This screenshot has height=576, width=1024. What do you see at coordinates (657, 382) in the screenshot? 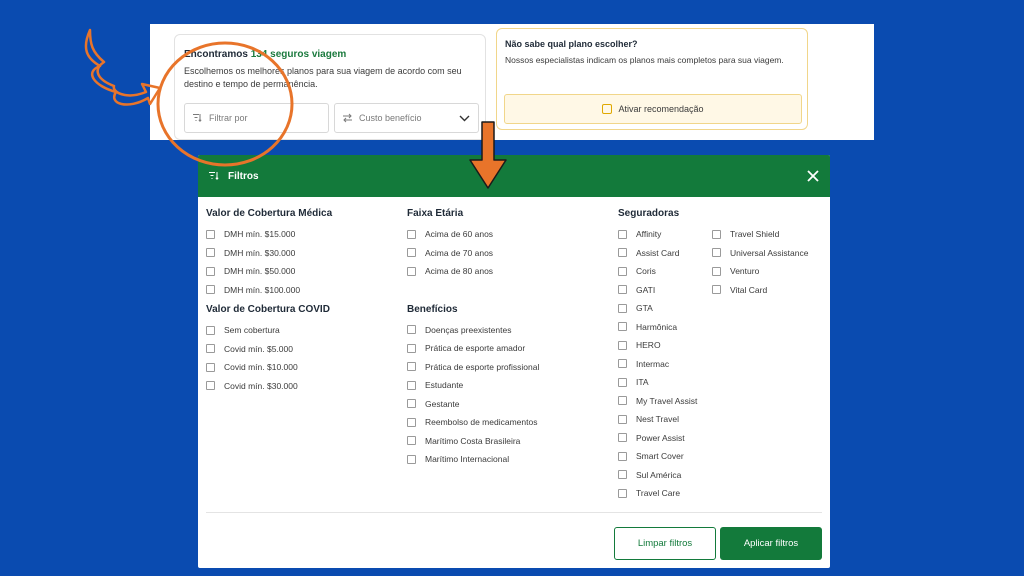
I see `filter-option: ITA` at bounding box center [657, 382].